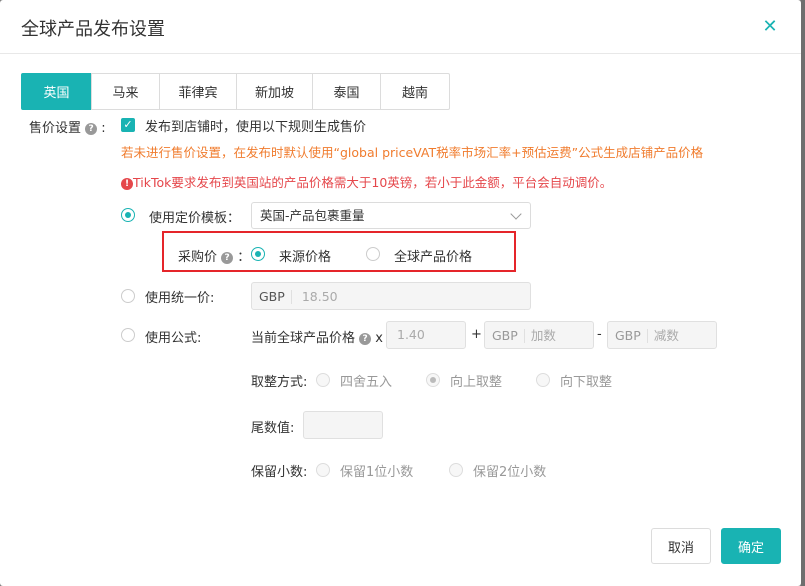 This screenshot has height=586, width=805. I want to click on warning-icon: !, so click(127, 183).